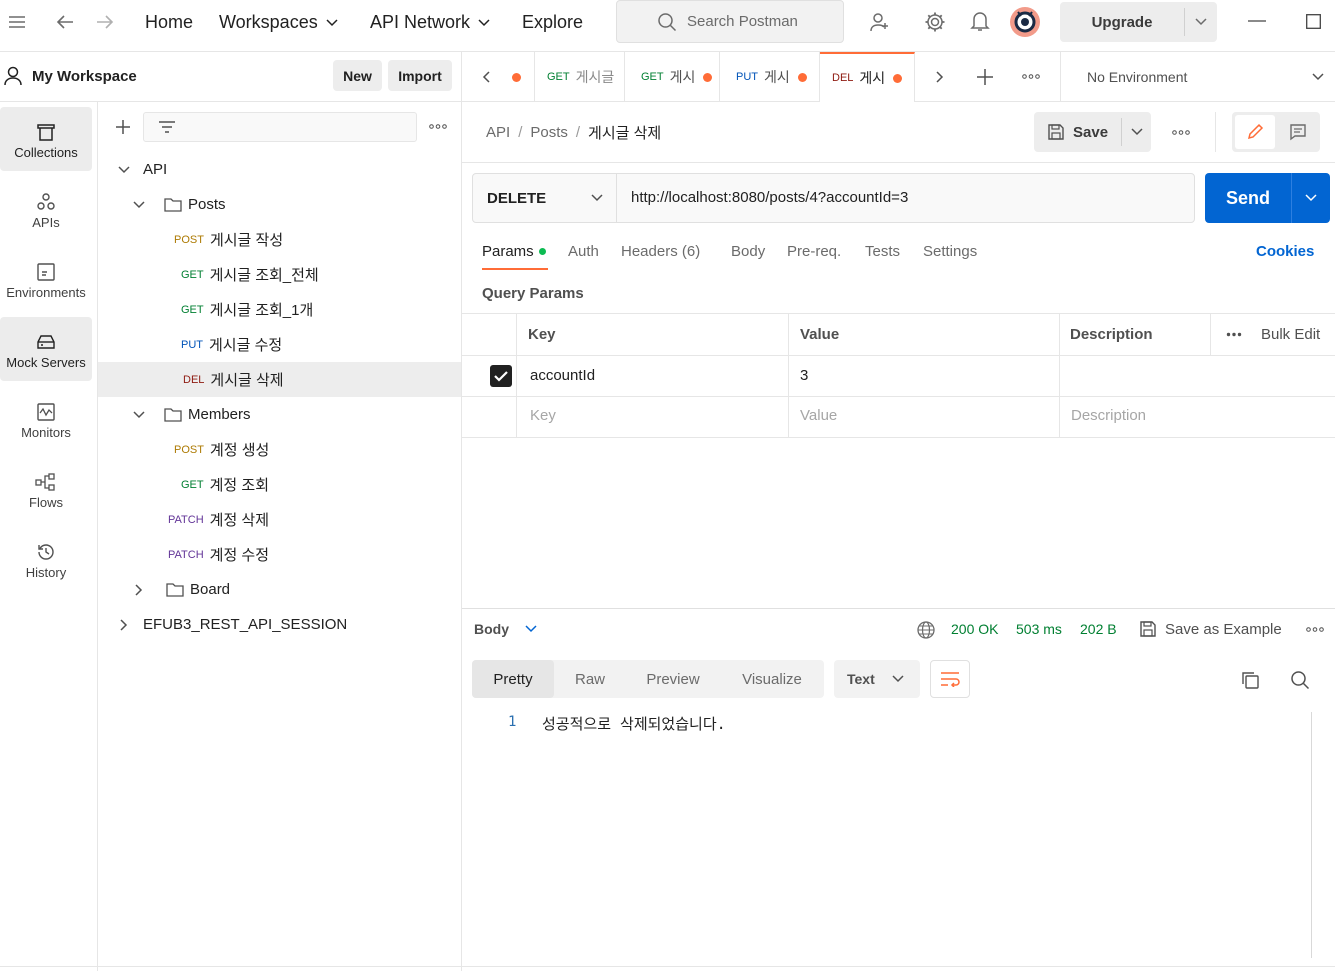 Image resolution: width=1335 pixels, height=971 pixels. What do you see at coordinates (543, 415) in the screenshot?
I see `new-param-key-input: Key` at bounding box center [543, 415].